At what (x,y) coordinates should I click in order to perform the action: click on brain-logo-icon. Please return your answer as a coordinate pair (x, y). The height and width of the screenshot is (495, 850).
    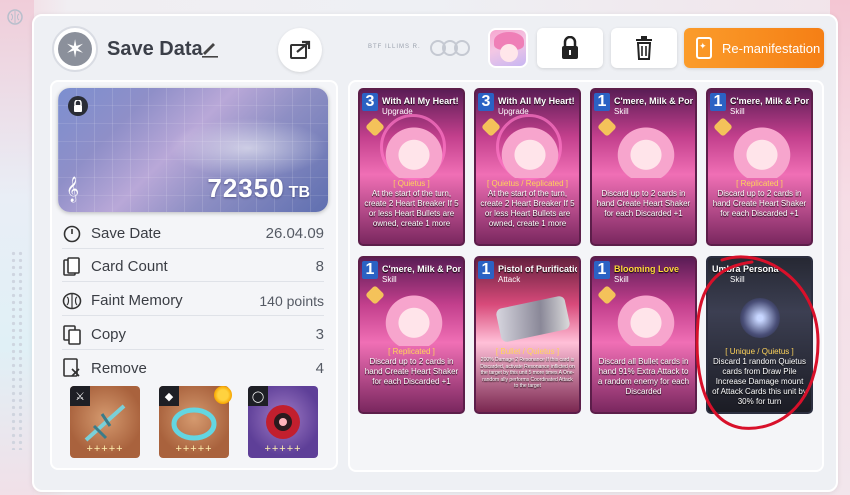
    Looking at the image, I should click on (15, 18).